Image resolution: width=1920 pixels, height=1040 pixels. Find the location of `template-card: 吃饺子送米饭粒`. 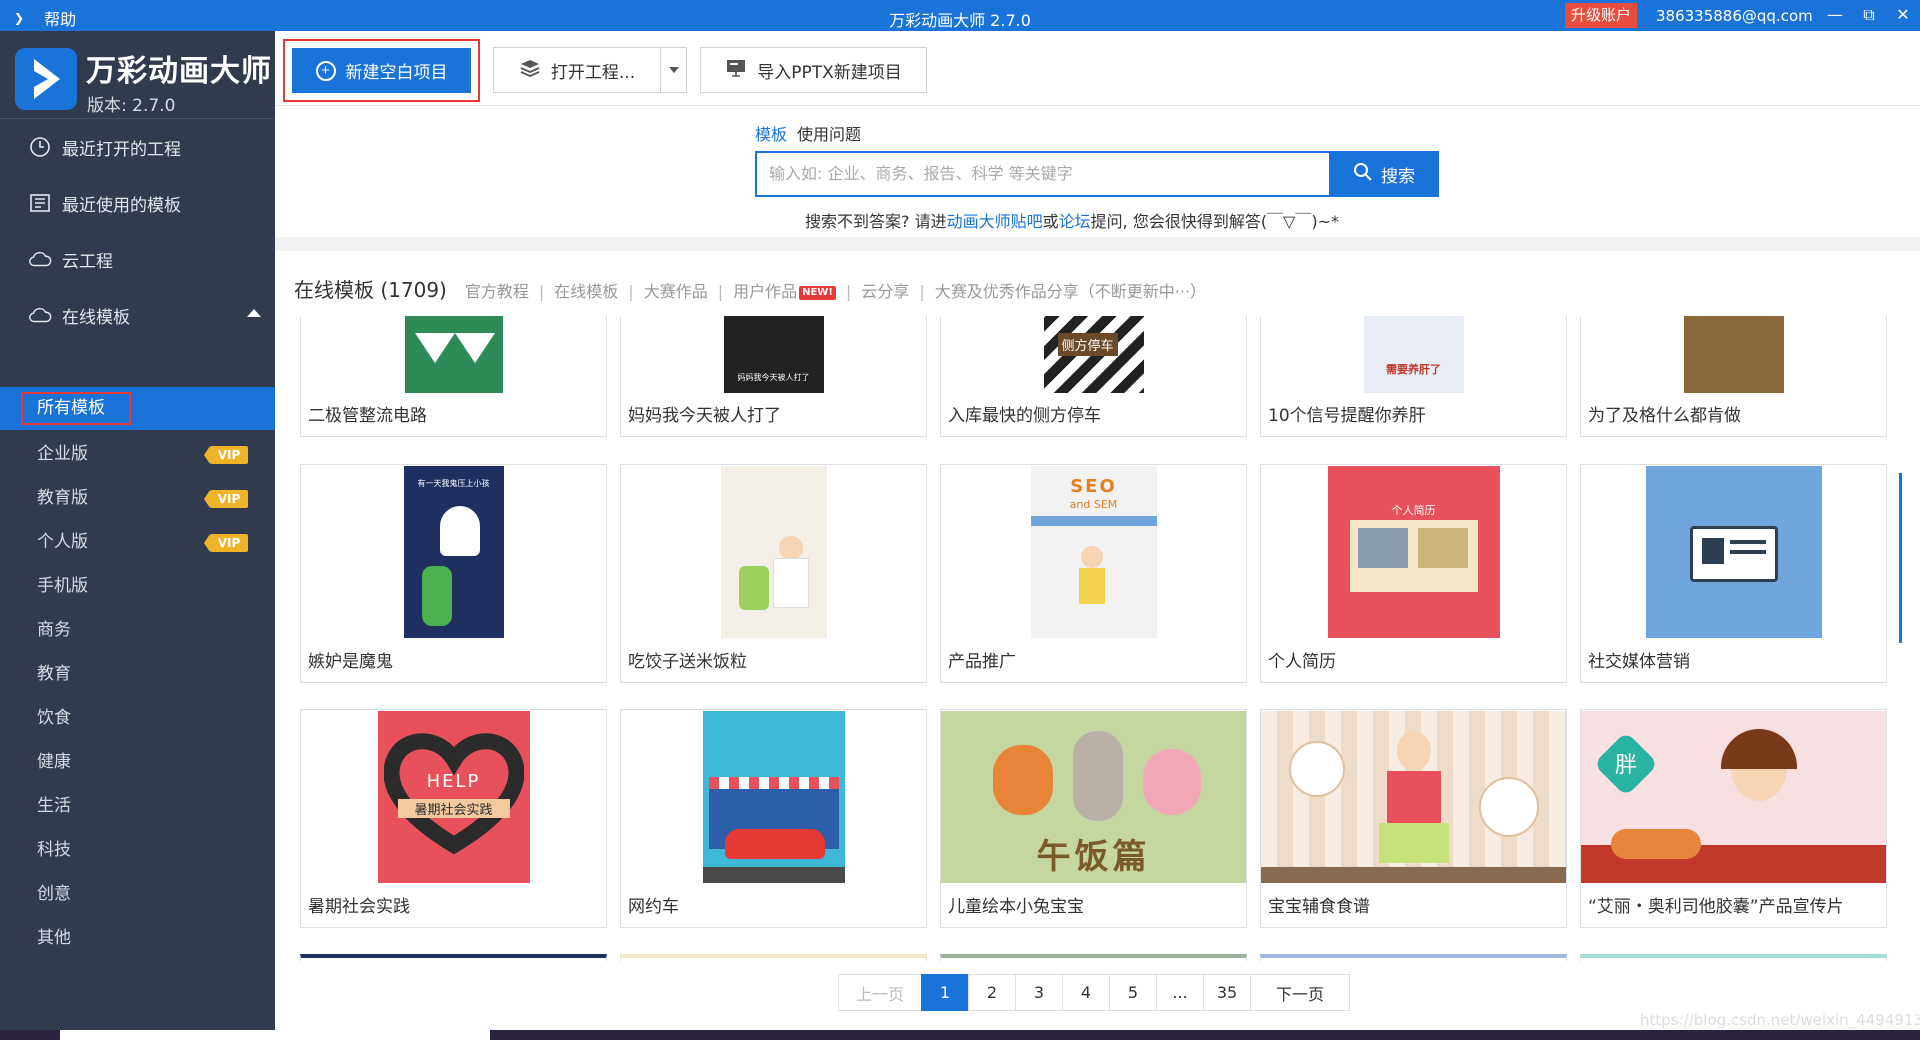

template-card: 吃饺子送米饭粒 is located at coordinates (773, 573).